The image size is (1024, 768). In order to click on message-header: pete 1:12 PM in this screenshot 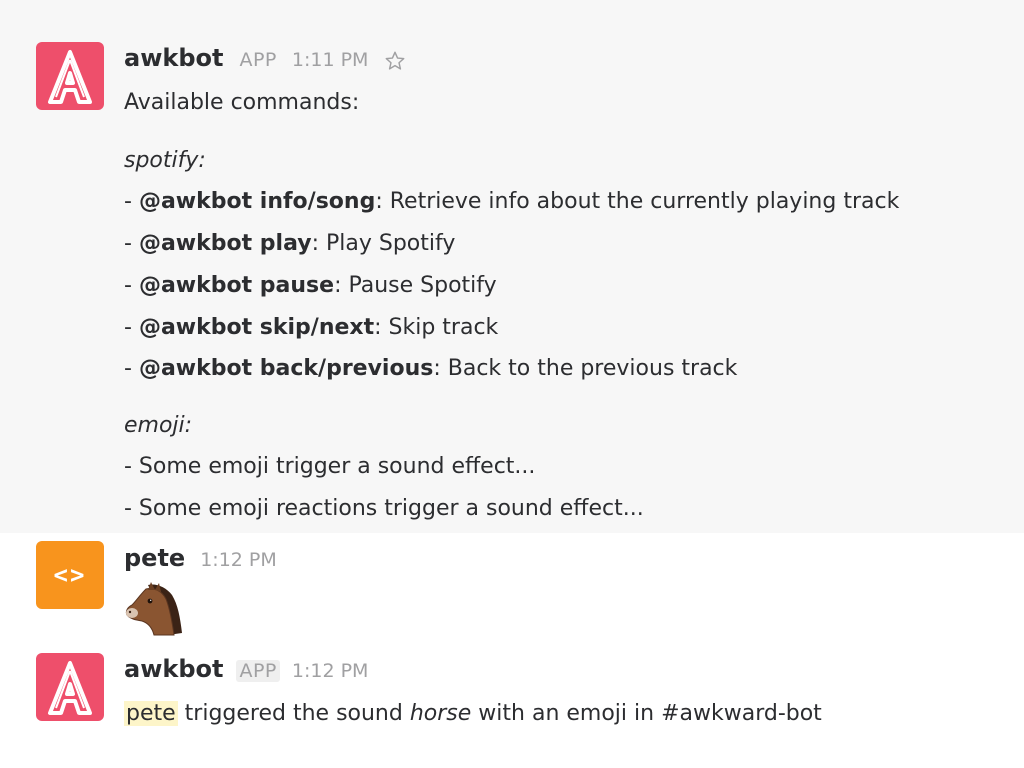, I will do `click(200, 561)`.